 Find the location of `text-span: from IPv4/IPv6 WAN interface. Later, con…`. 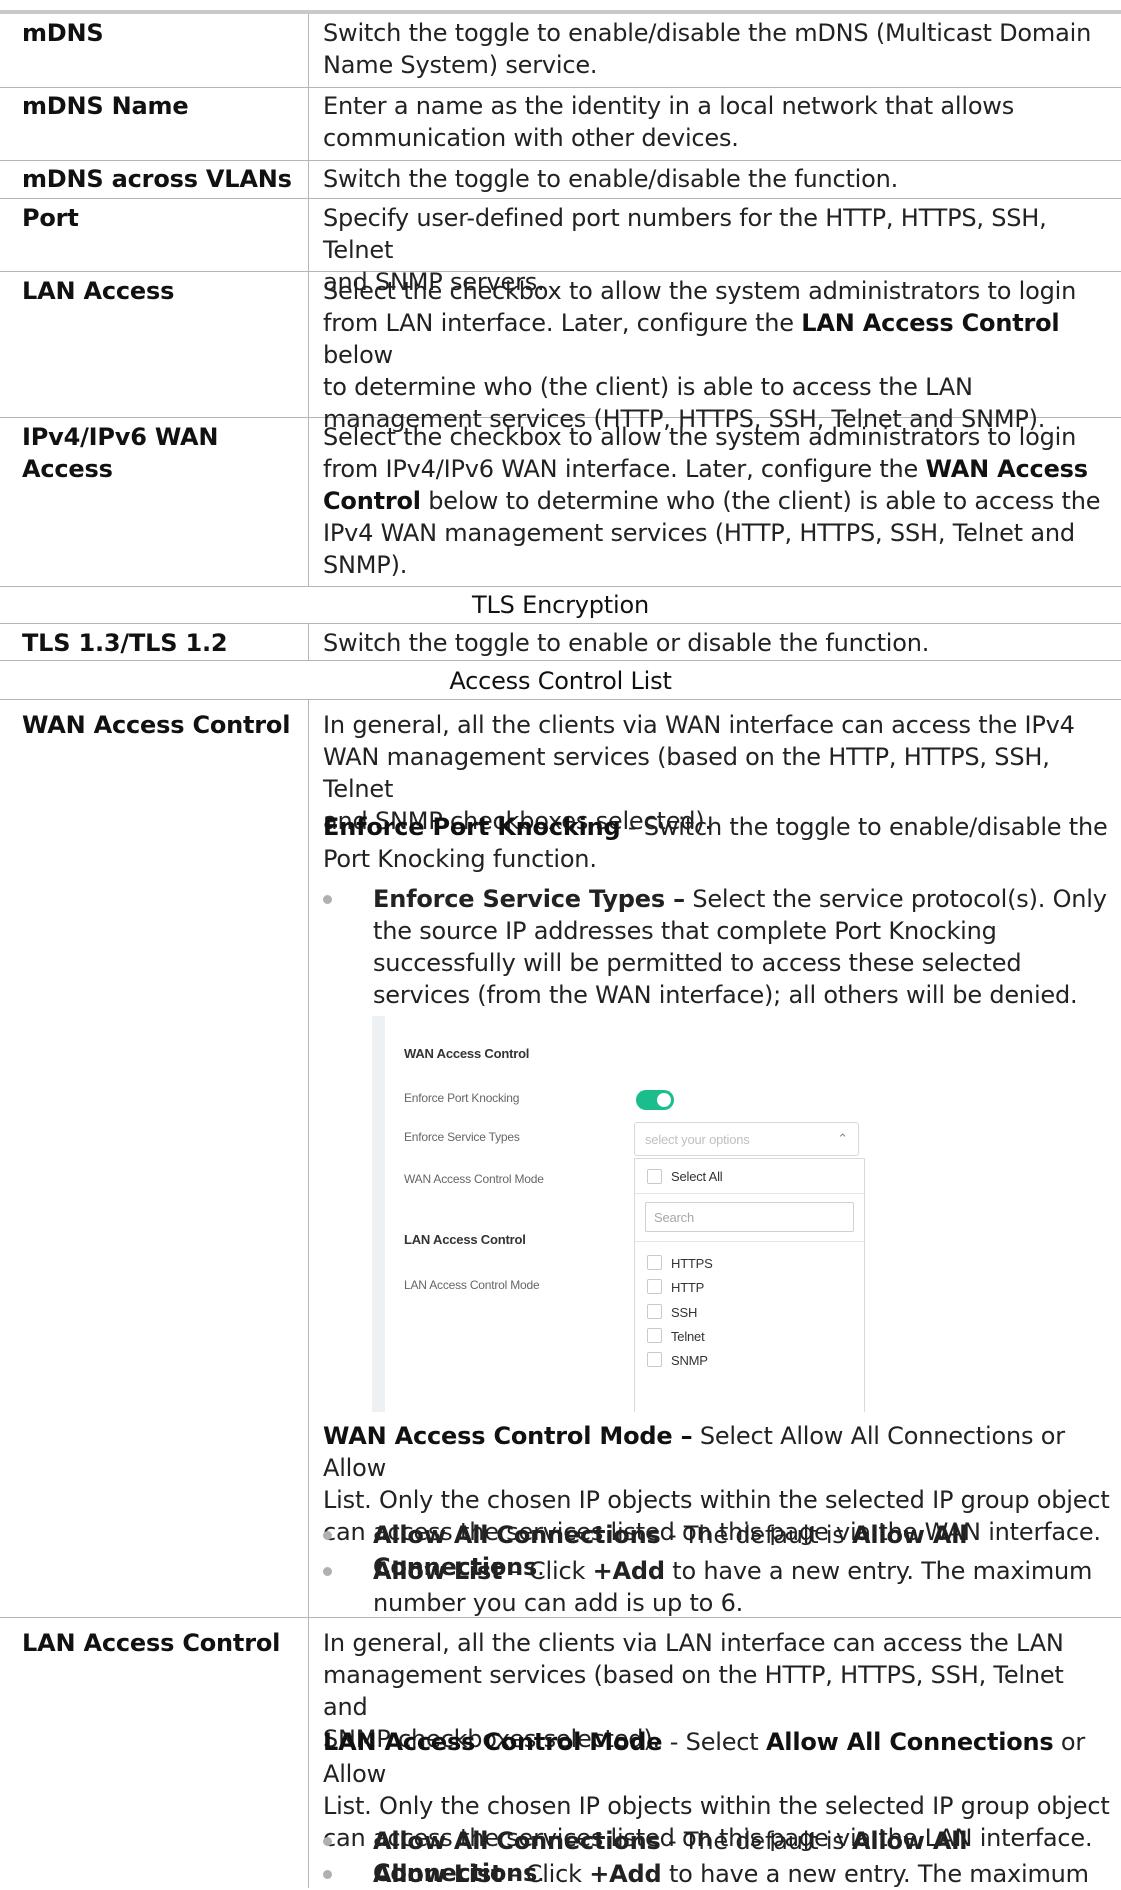

text-span: from IPv4/IPv6 WAN interface. Later, con… is located at coordinates (624, 469).